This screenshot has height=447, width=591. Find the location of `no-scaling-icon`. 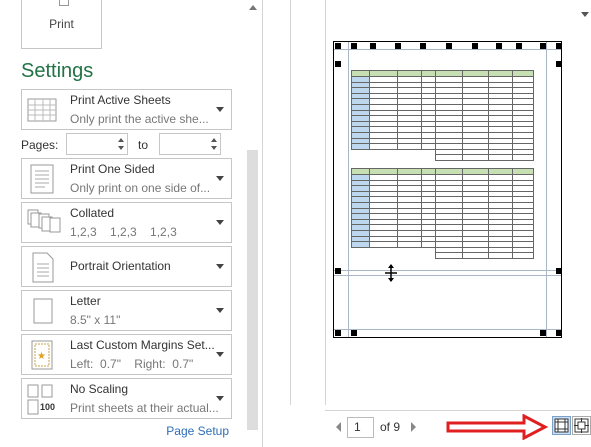

no-scaling-icon is located at coordinates (40, 399).